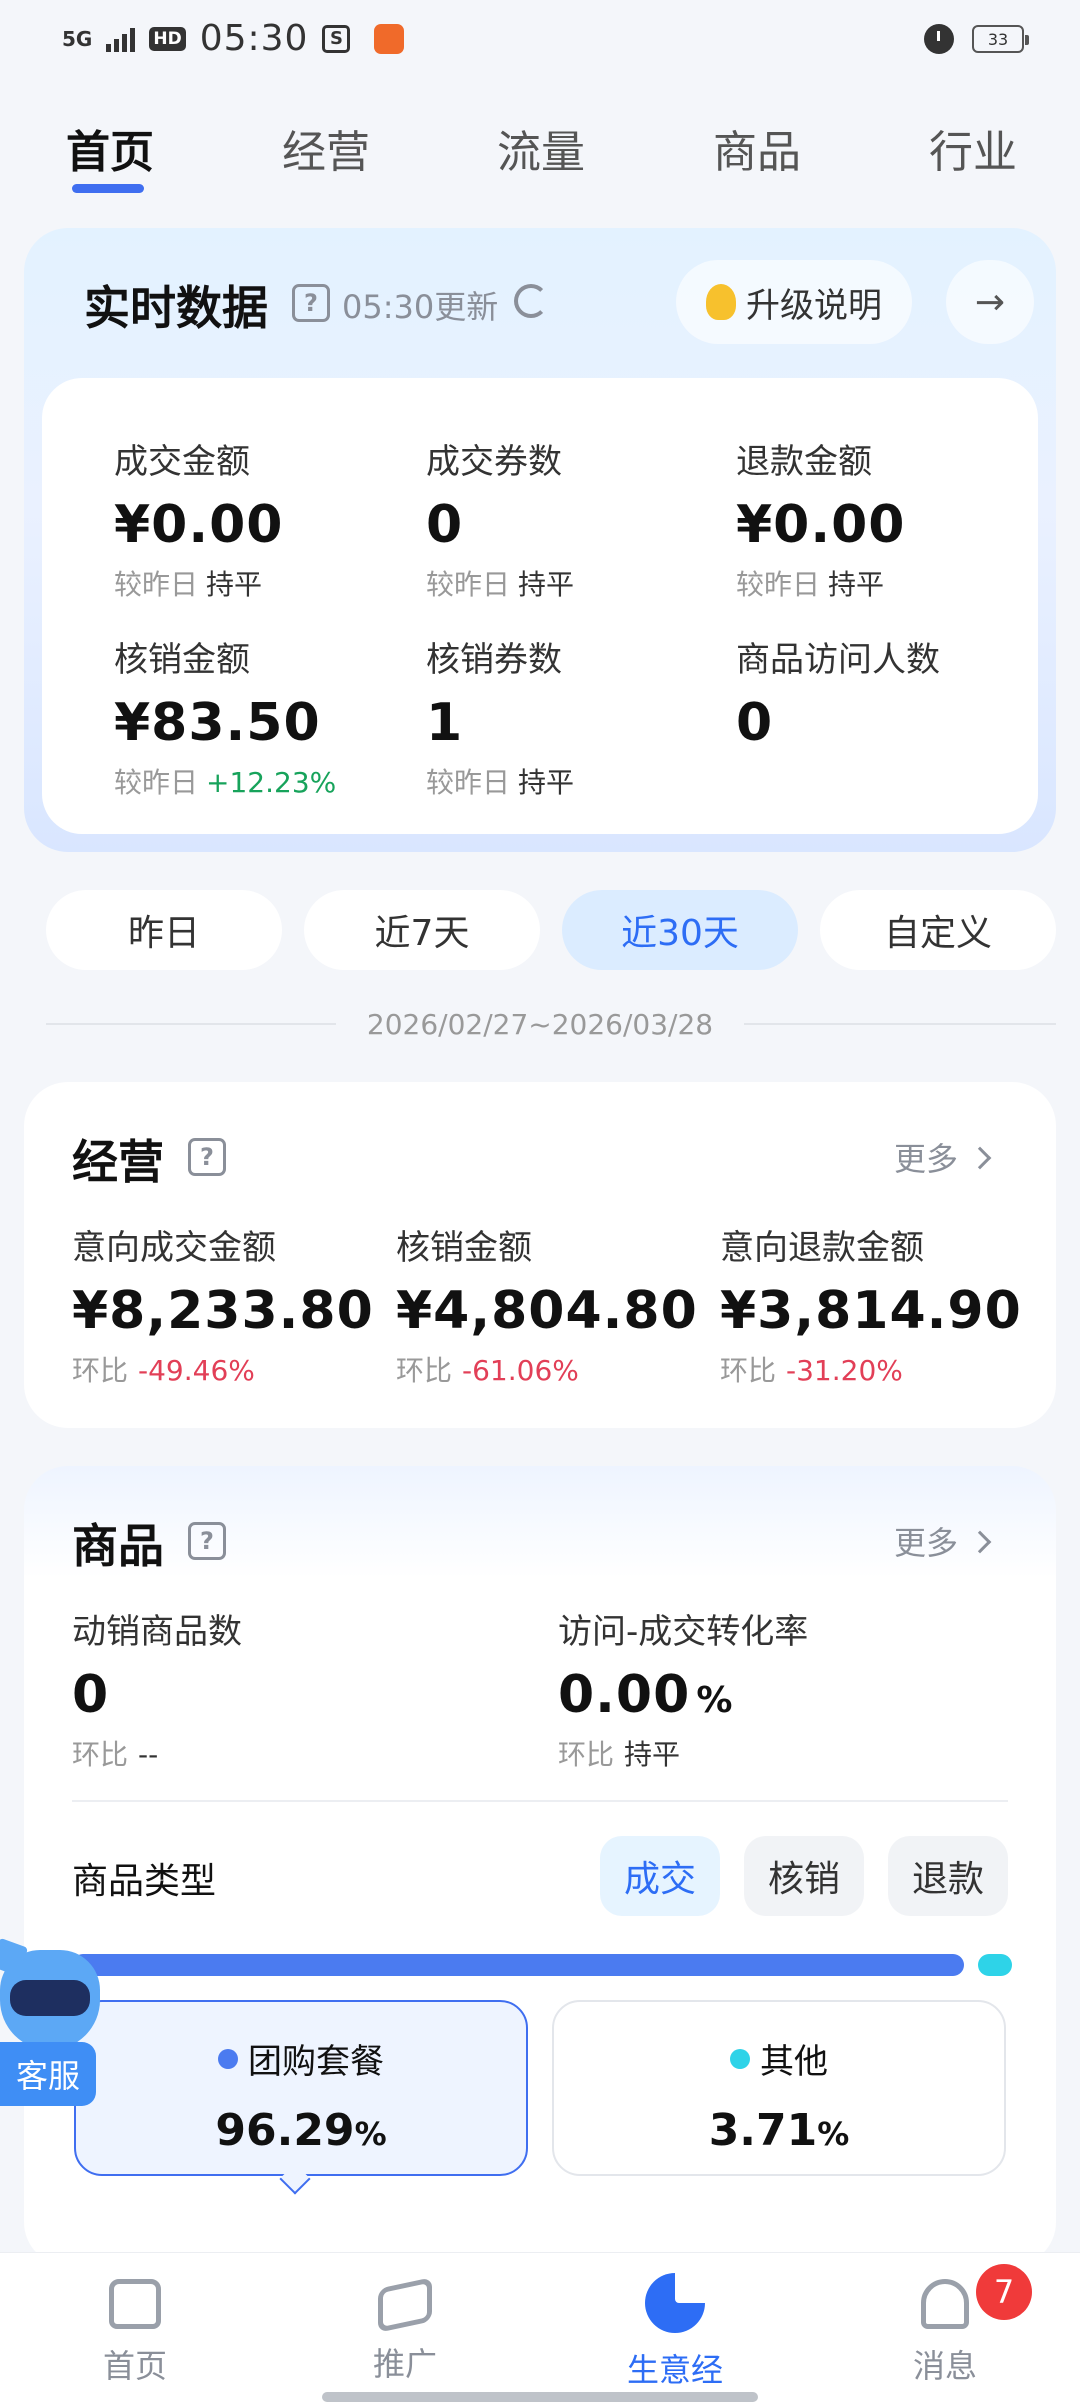 The image size is (1080, 2408). Describe the element at coordinates (518, 1965) in the screenshot. I see `share-bar-segment-group-meal` at that location.